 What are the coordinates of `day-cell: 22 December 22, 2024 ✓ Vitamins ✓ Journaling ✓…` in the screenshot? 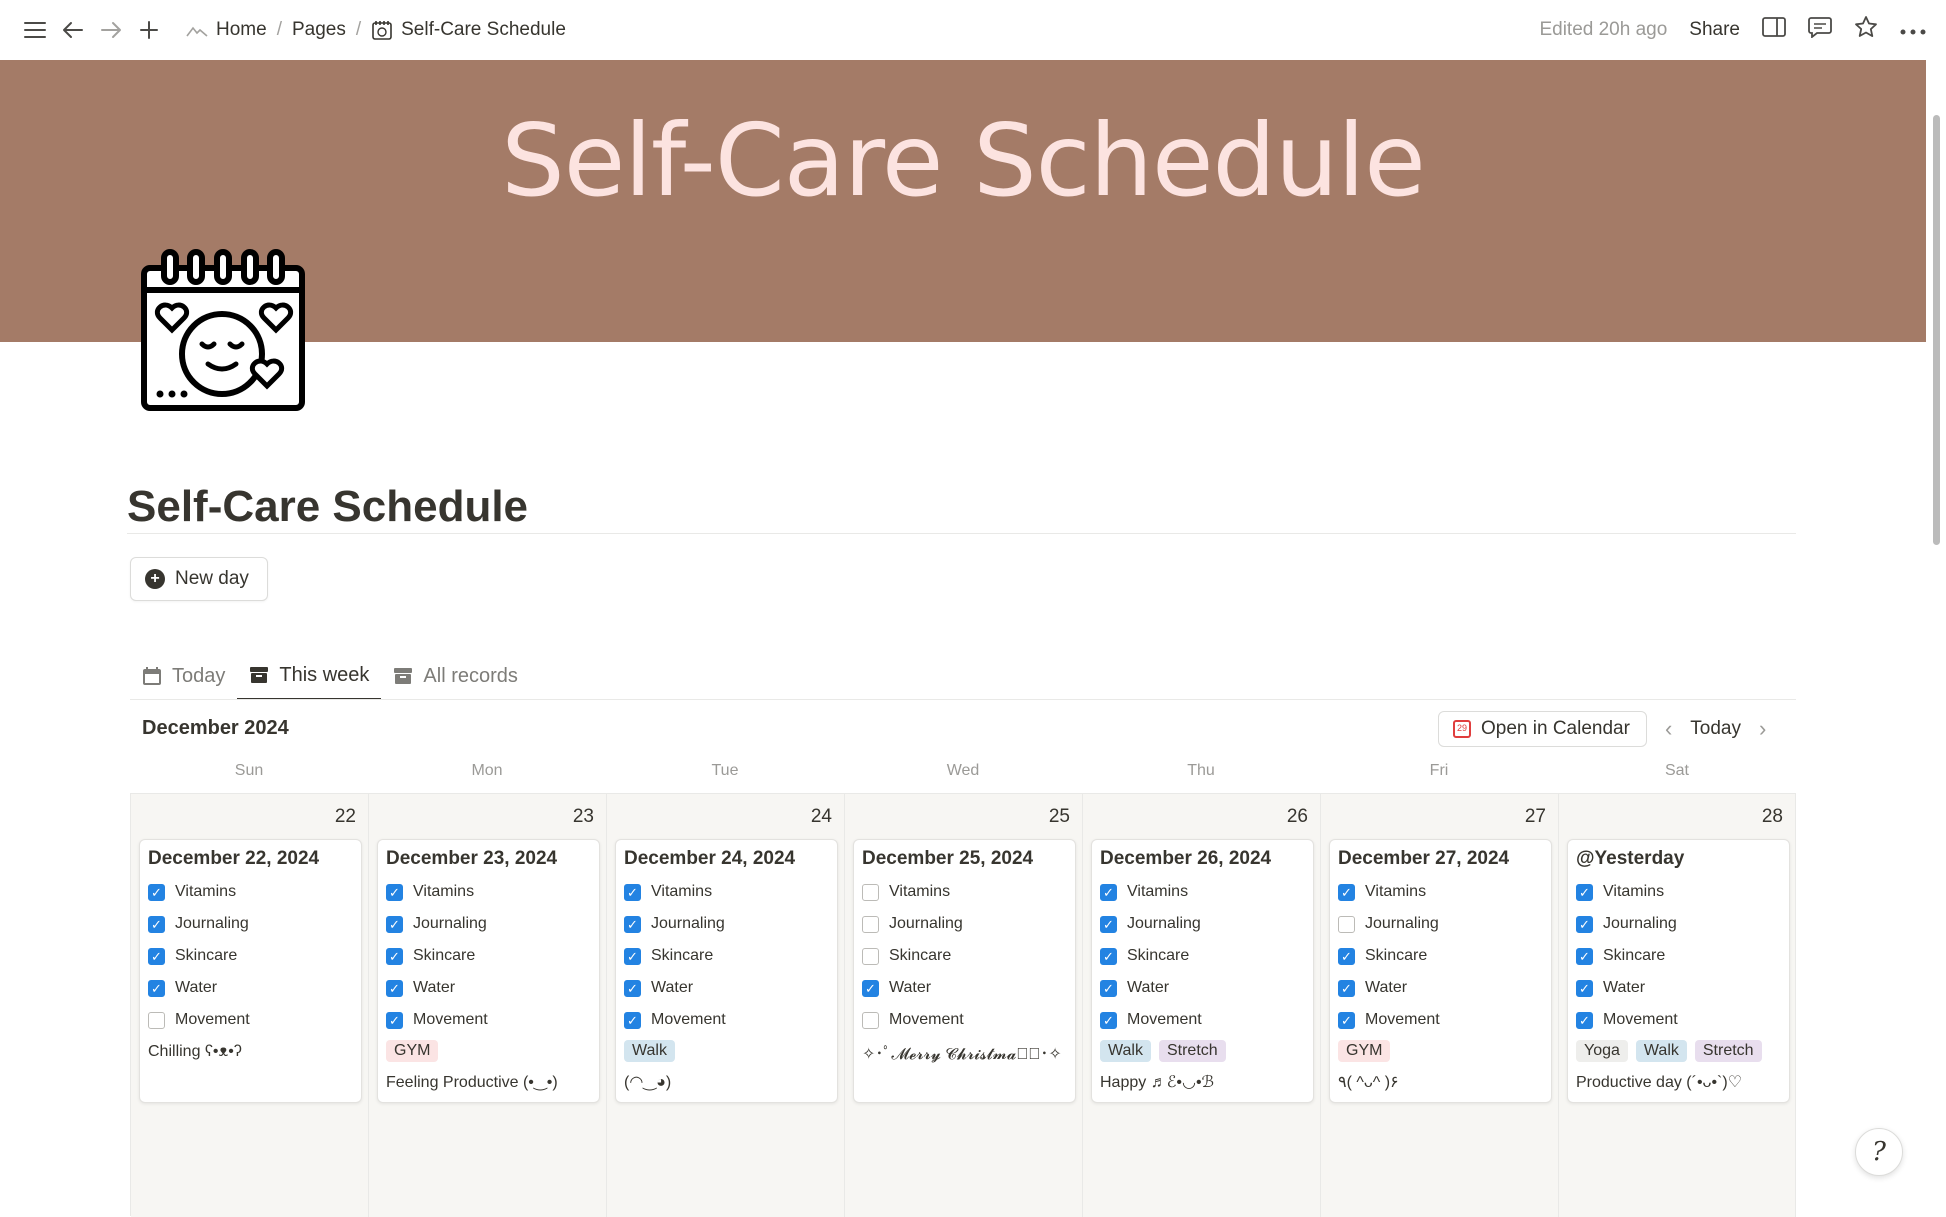 It's located at (250, 1005).